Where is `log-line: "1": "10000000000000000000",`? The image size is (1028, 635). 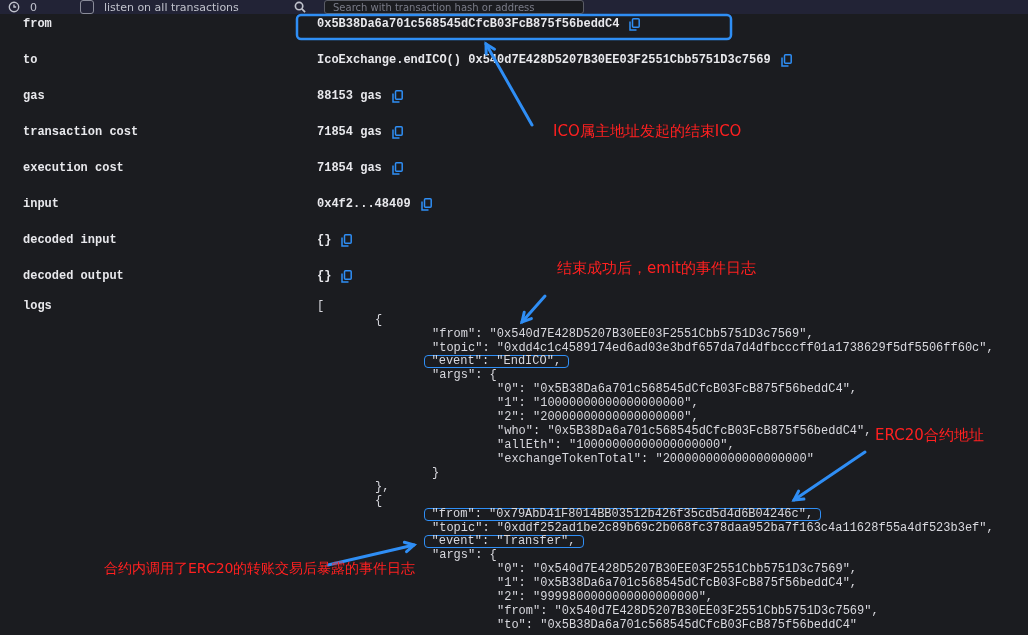 log-line: "1": "10000000000000000000", is located at coordinates (598, 403).